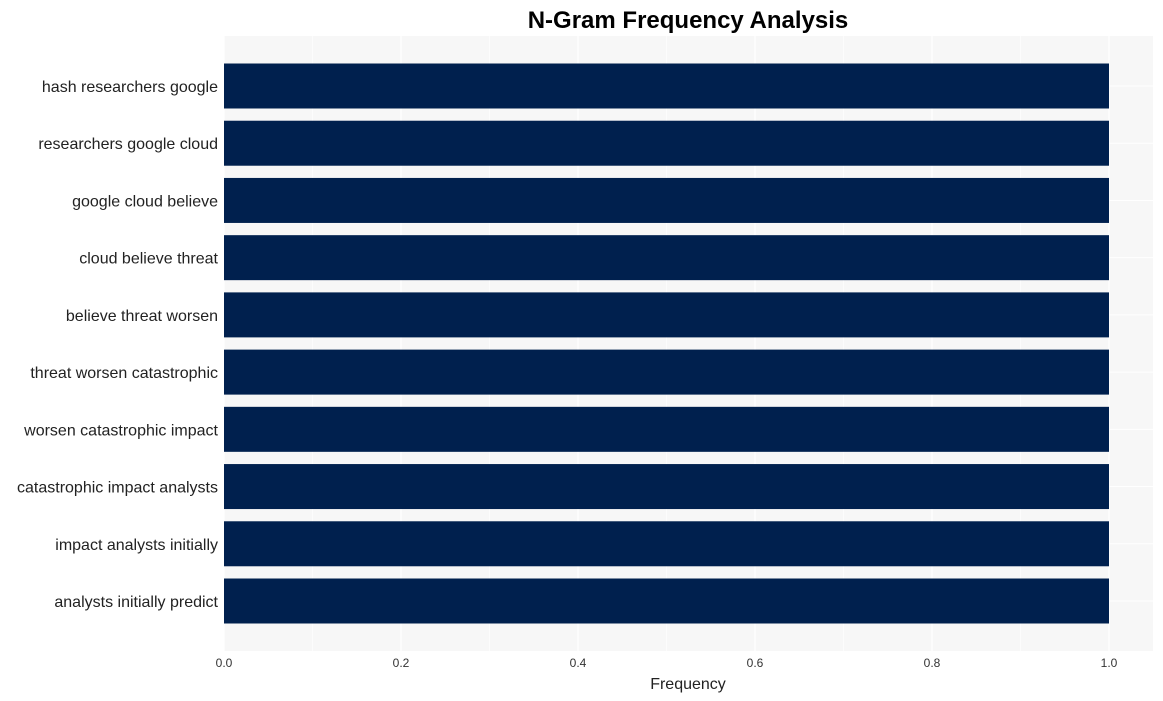 Image resolution: width=1163 pixels, height=701 pixels. Describe the element at coordinates (1109, 663) in the screenshot. I see `x-tick-label: 1.0` at that location.